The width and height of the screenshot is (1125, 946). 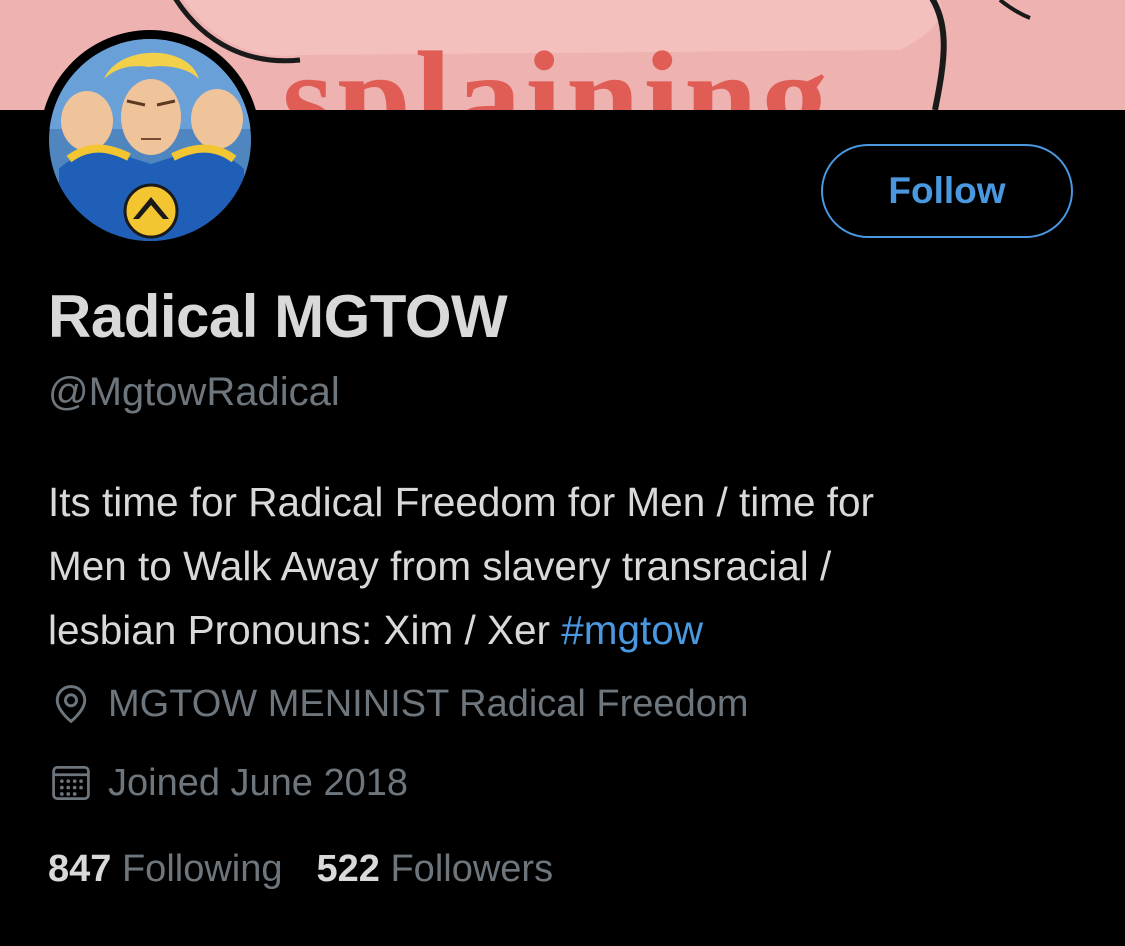 I want to click on following-stat: 847 Following, so click(x=165, y=869).